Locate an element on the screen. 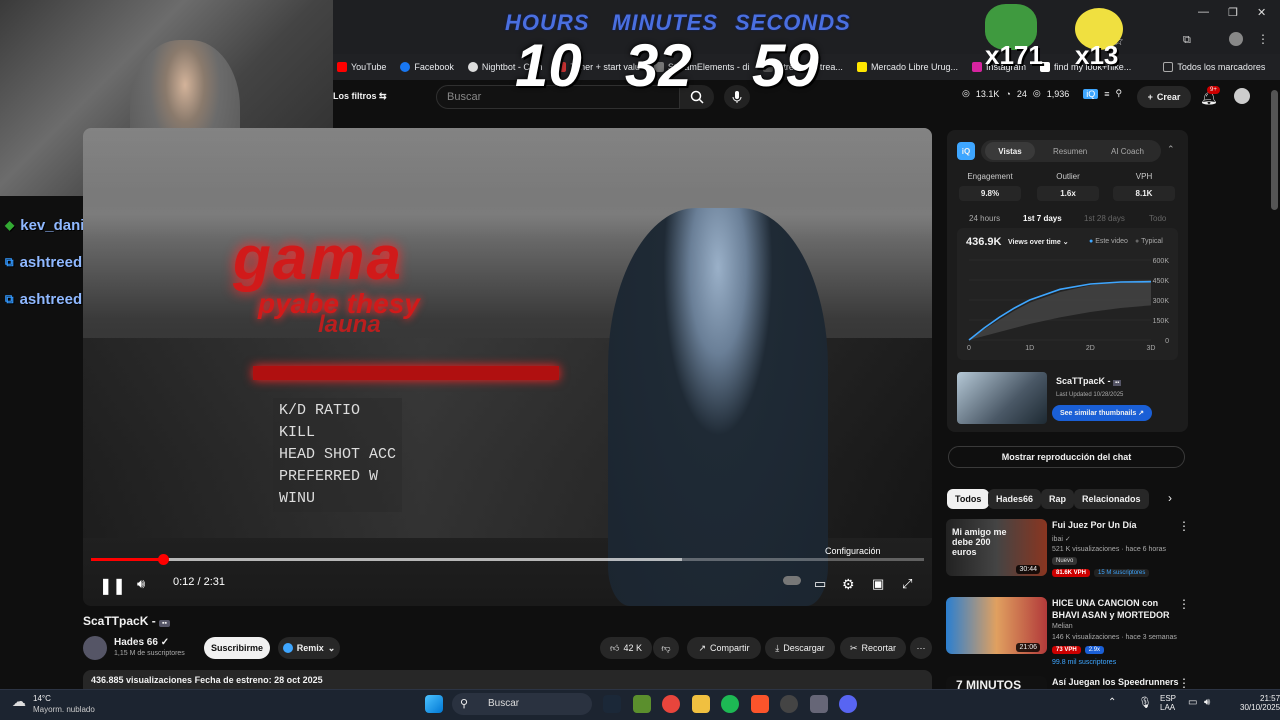  weather-icon: ☁ is located at coordinates (19, 701).